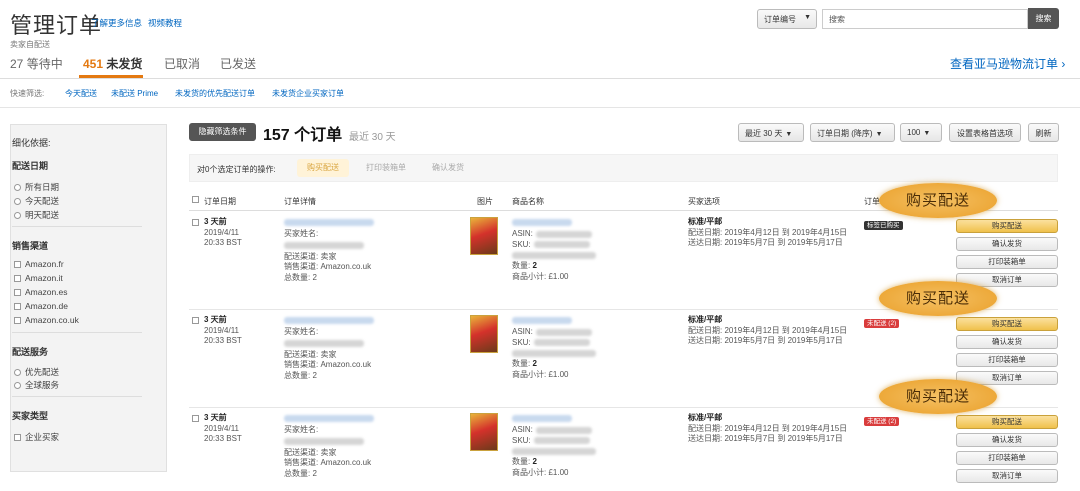 The height and width of the screenshot is (491, 1080). What do you see at coordinates (41, 306) in the screenshot?
I see `filter-amazon-de: Amazon.de` at bounding box center [41, 306].